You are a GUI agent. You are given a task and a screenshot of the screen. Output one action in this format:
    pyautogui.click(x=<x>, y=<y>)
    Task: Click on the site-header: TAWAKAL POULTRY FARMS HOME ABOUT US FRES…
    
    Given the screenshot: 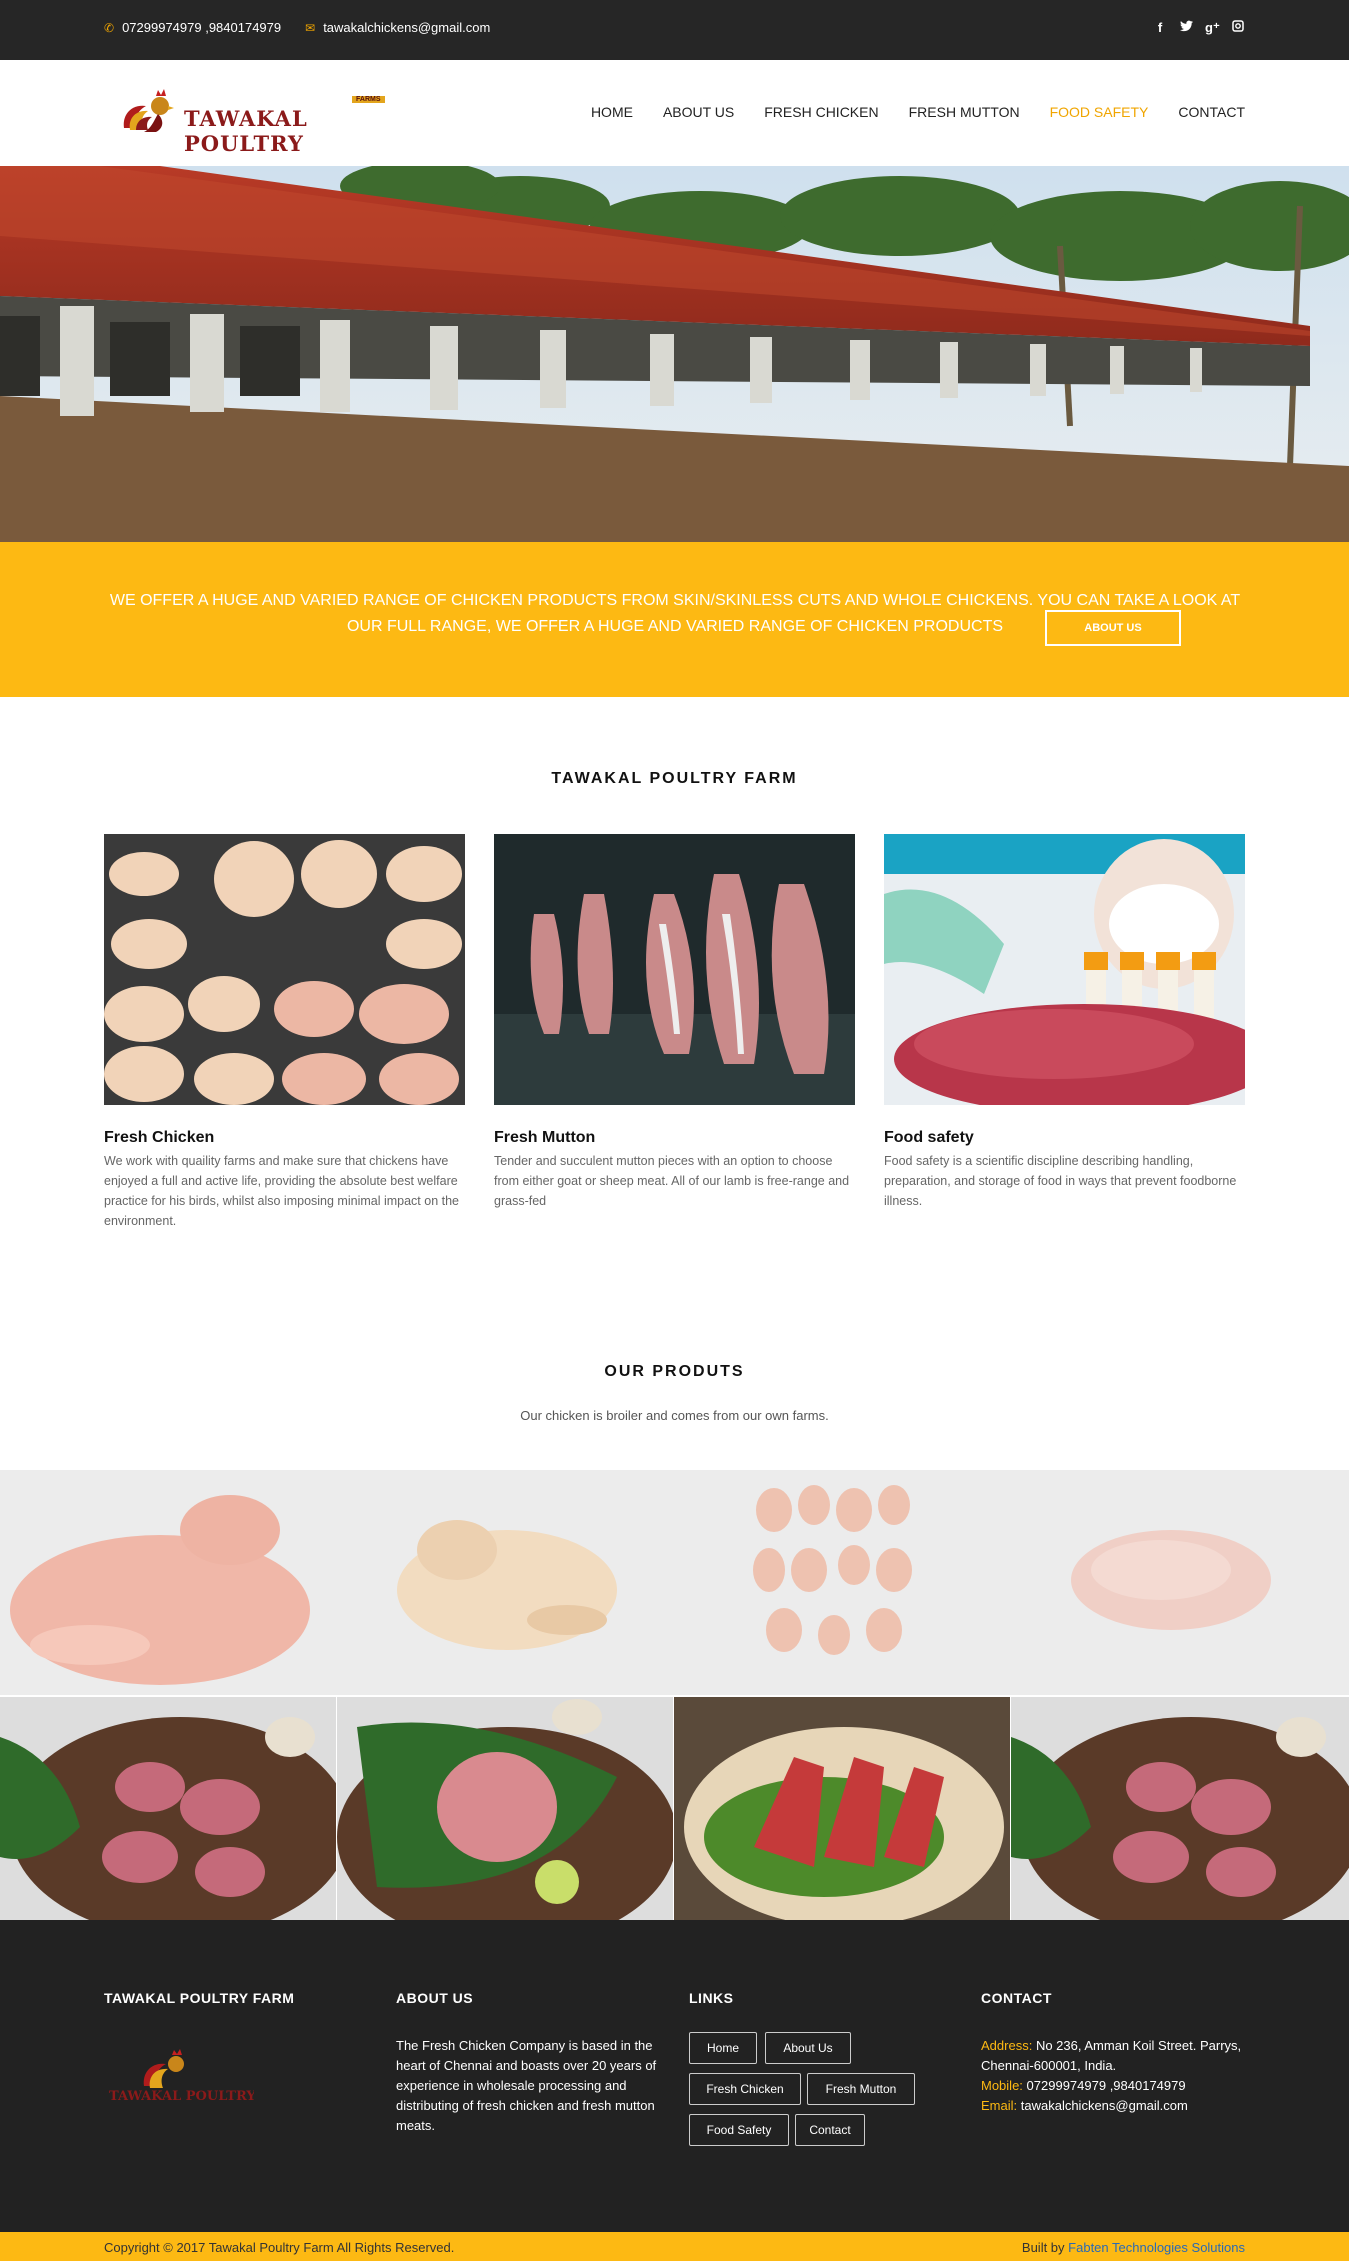 What is the action you would take?
    pyautogui.click(x=674, y=113)
    